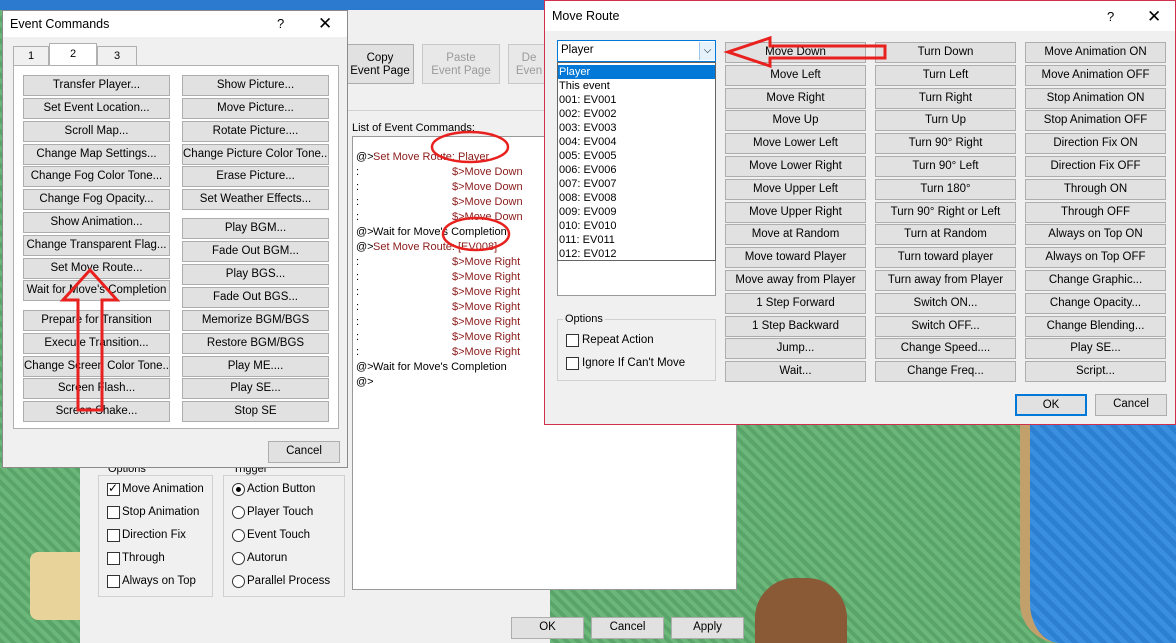  Describe the element at coordinates (470, 147) in the screenshot. I see `player-circle-annotation` at that location.